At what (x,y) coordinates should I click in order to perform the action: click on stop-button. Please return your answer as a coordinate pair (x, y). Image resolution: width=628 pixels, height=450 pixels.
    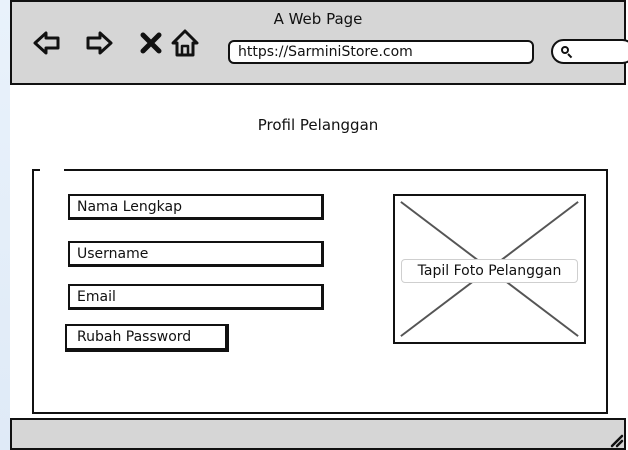
    Looking at the image, I should click on (151, 43).